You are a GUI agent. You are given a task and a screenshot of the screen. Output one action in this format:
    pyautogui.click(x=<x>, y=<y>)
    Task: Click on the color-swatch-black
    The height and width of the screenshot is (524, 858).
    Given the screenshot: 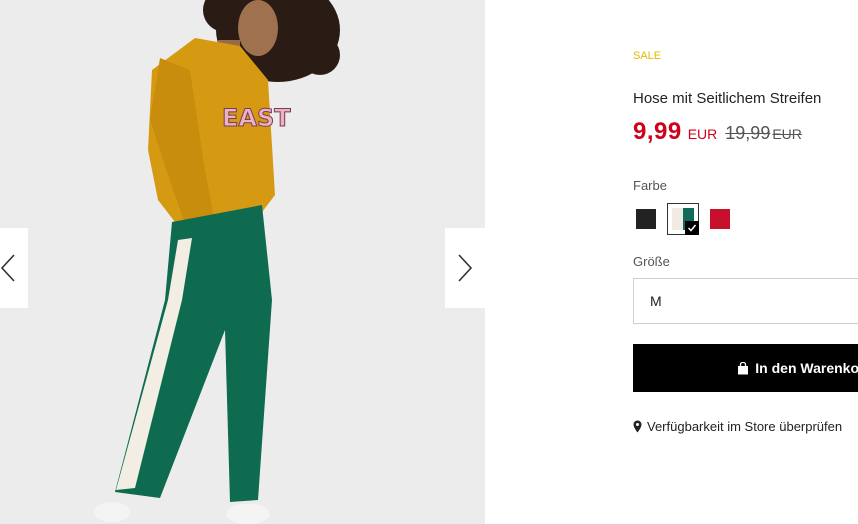 What is the action you would take?
    pyautogui.click(x=646, y=219)
    